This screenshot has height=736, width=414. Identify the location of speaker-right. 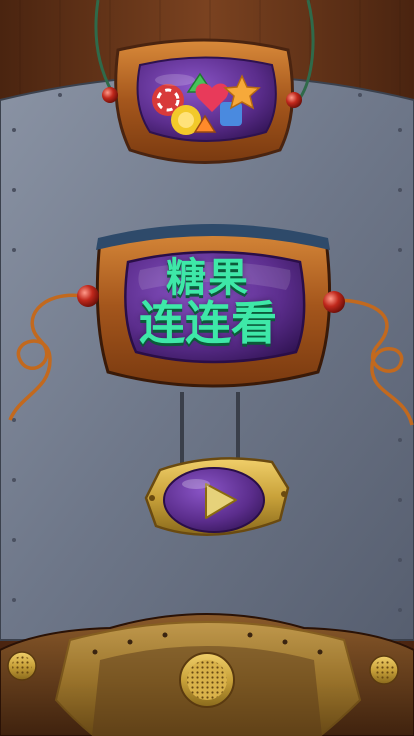
(384, 670).